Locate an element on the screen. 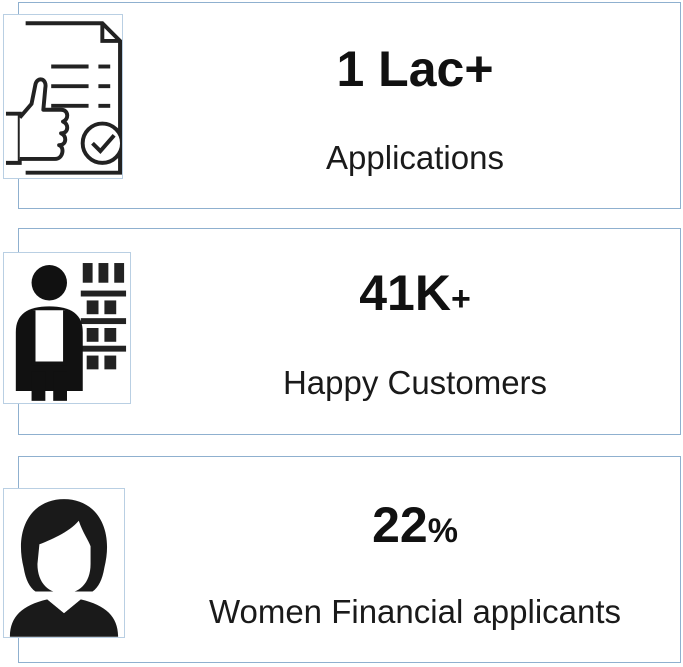  stat-text-women-applicants: 22% Women Financial applicants is located at coordinates (415, 565).